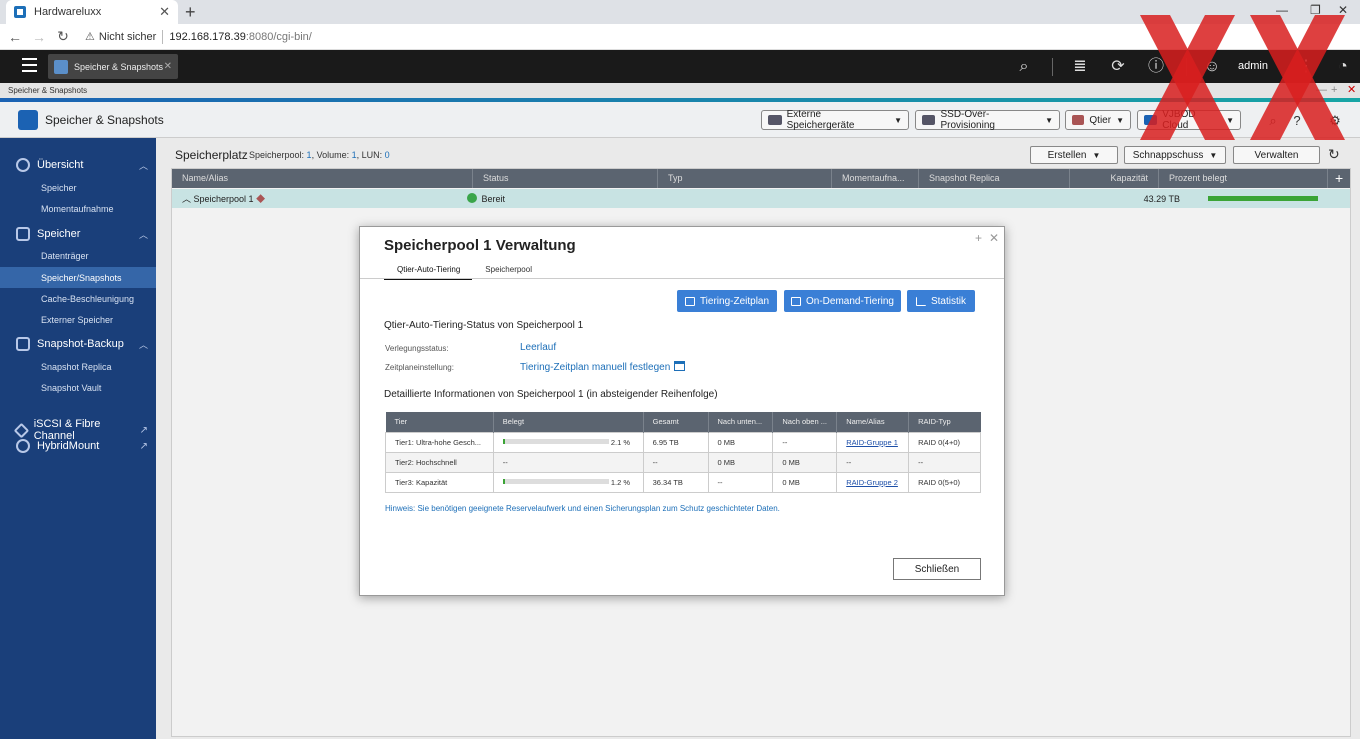 The width and height of the screenshot is (1360, 739). What do you see at coordinates (1334, 90) in the screenshot?
I see `window-maximize-icon: +` at bounding box center [1334, 90].